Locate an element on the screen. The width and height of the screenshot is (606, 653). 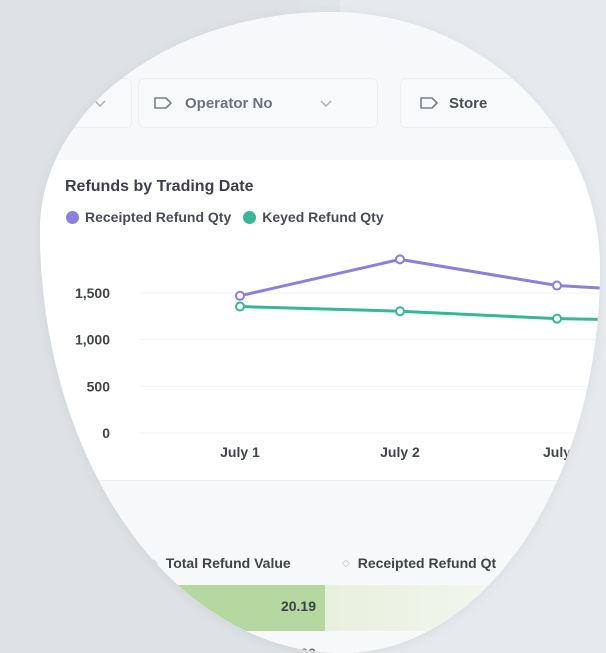
column-header-qty: Qty is located at coordinates (101, 563).